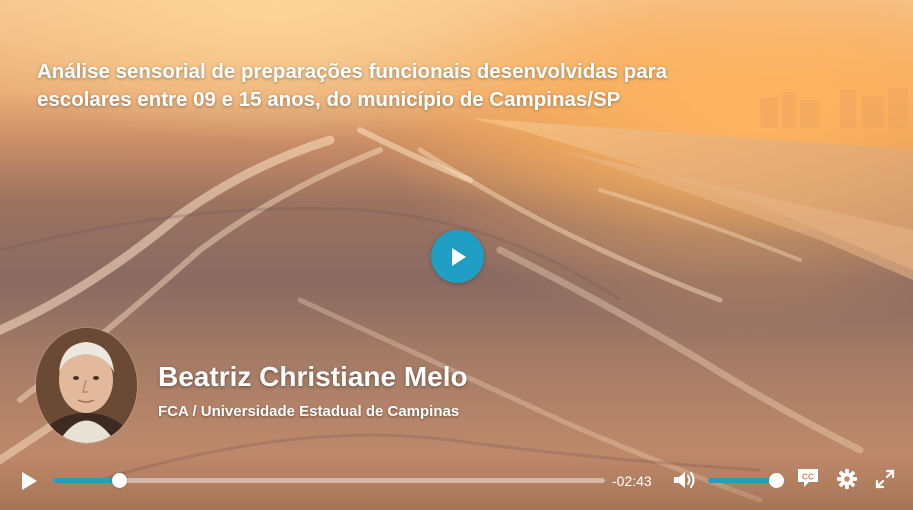 Image resolution: width=913 pixels, height=510 pixels. I want to click on progress-fill, so click(86, 480).